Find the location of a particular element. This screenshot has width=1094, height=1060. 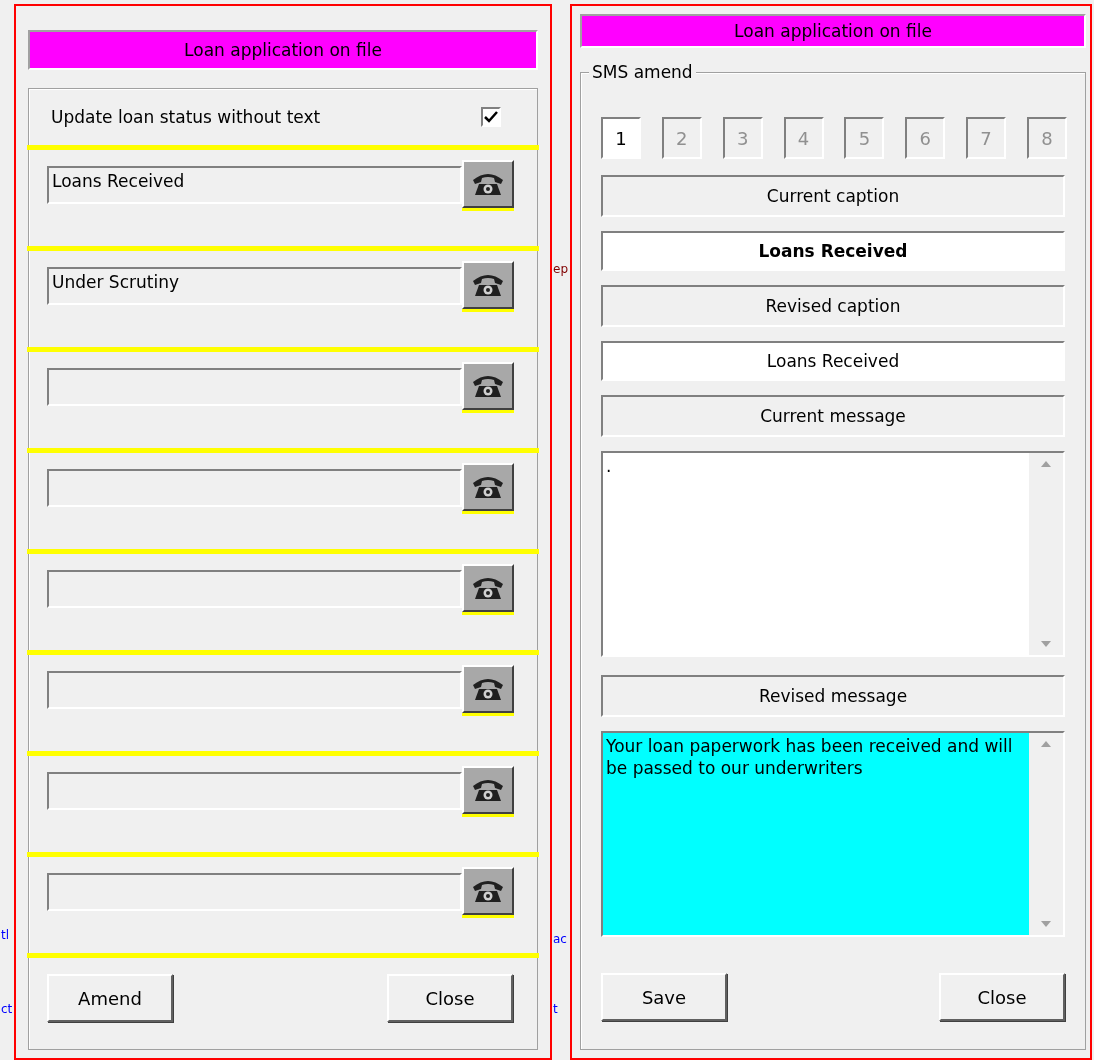

checkbox is located at coordinates (491, 117).